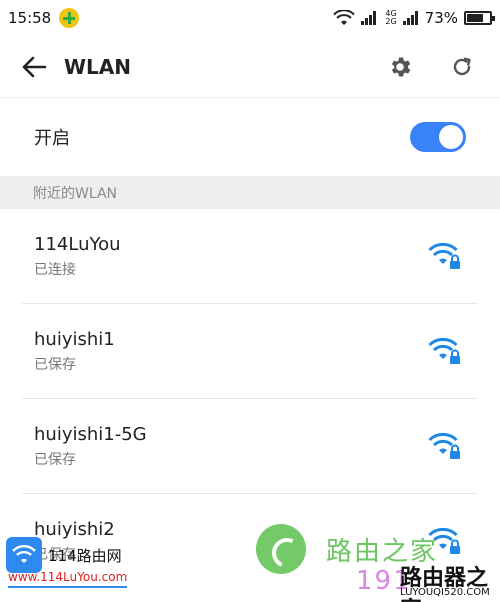 The image size is (500, 602). I want to click on network-name: 114LuYou, so click(77, 244).